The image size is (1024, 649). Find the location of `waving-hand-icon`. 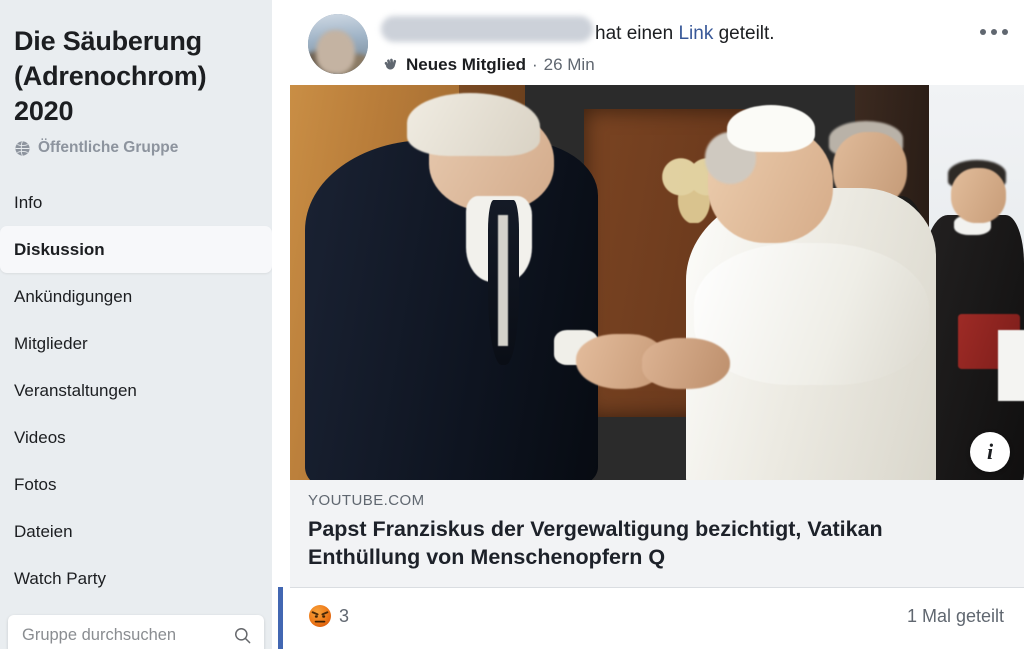

waving-hand-icon is located at coordinates (390, 64).